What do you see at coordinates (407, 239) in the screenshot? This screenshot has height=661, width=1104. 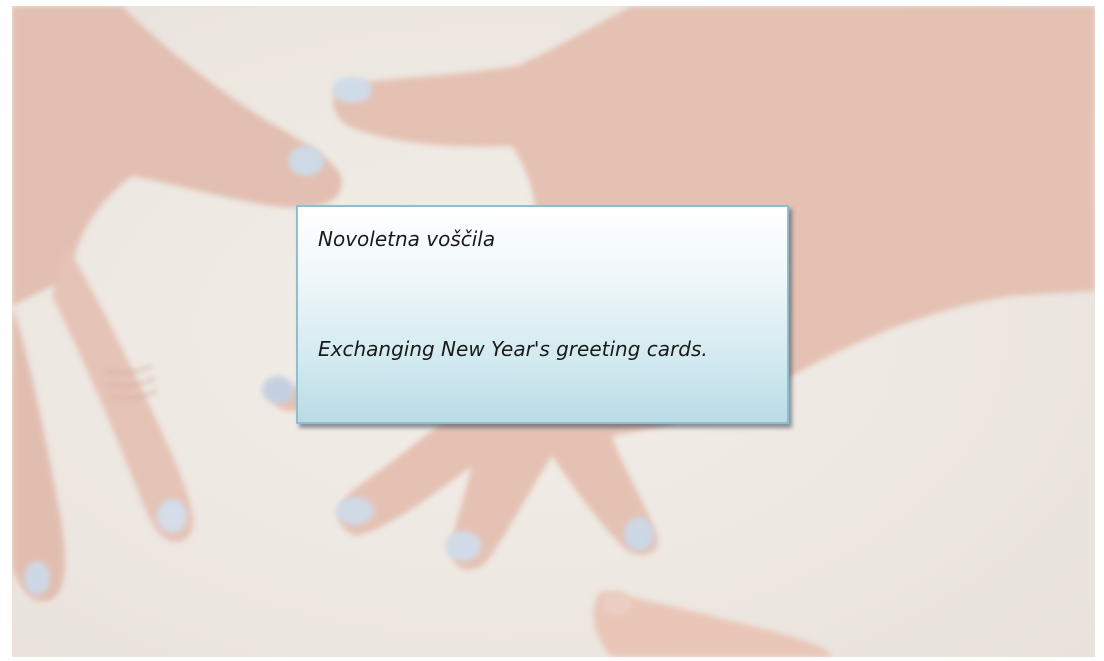 I see `caption-title: Novoletna voščila` at bounding box center [407, 239].